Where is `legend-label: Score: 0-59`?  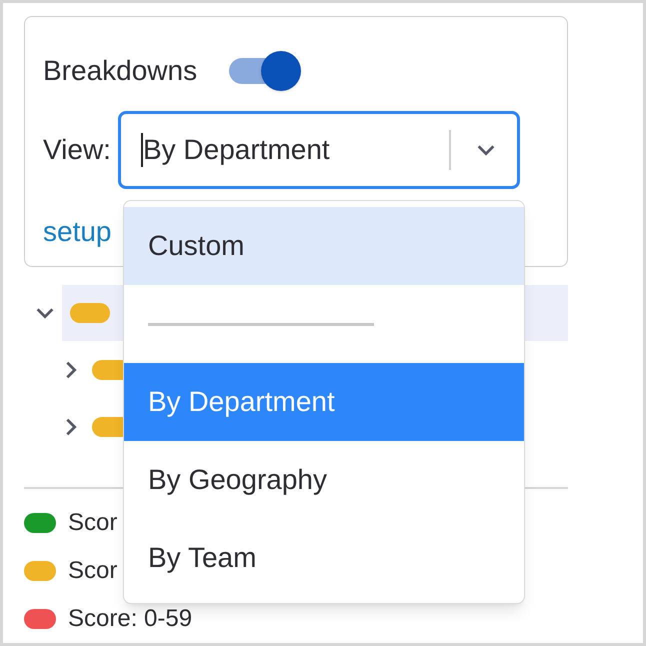 legend-label: Score: 0-59 is located at coordinates (130, 619).